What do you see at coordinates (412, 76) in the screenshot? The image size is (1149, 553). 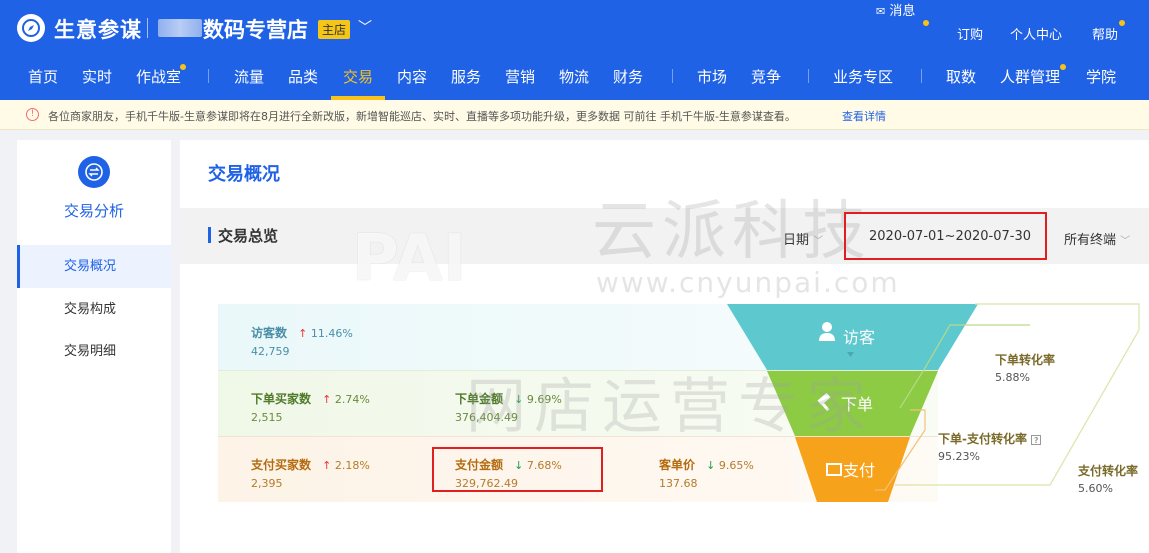 I see `nav-content: 内容` at bounding box center [412, 76].